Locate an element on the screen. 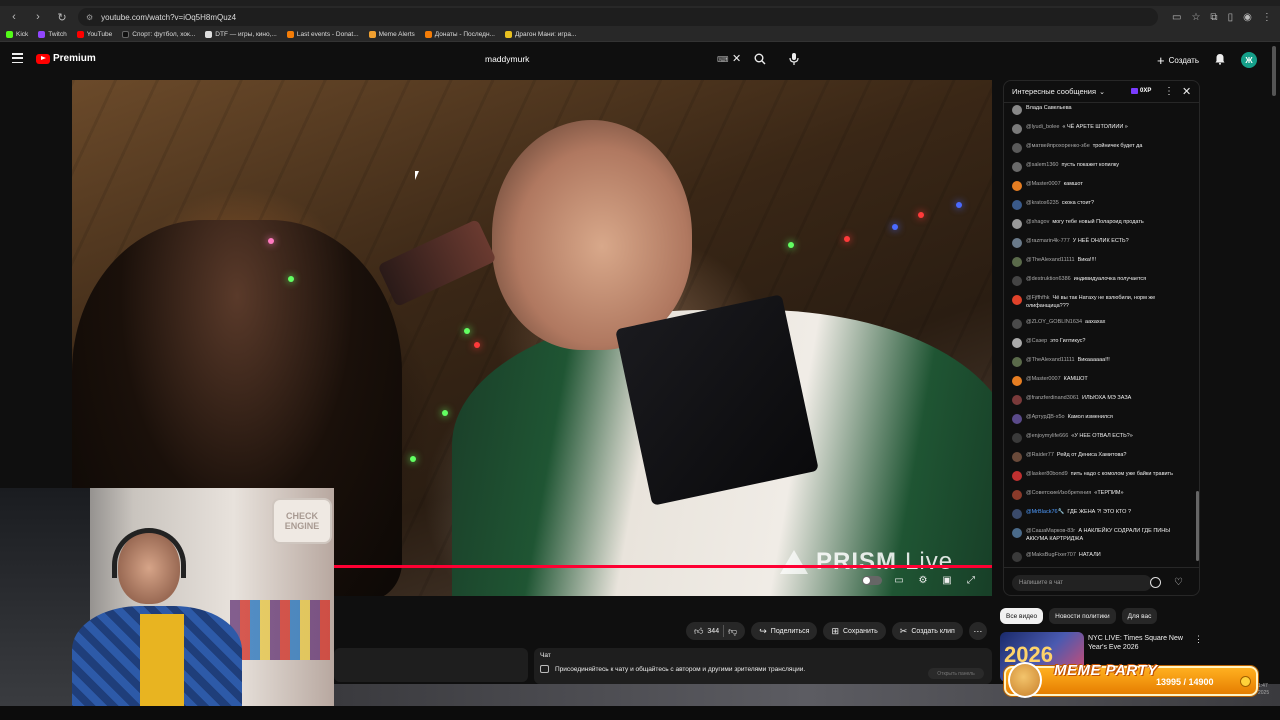  chat-message: @матвейпрохоренко-з6е тройничек будет да is located at coordinates (1102, 147).